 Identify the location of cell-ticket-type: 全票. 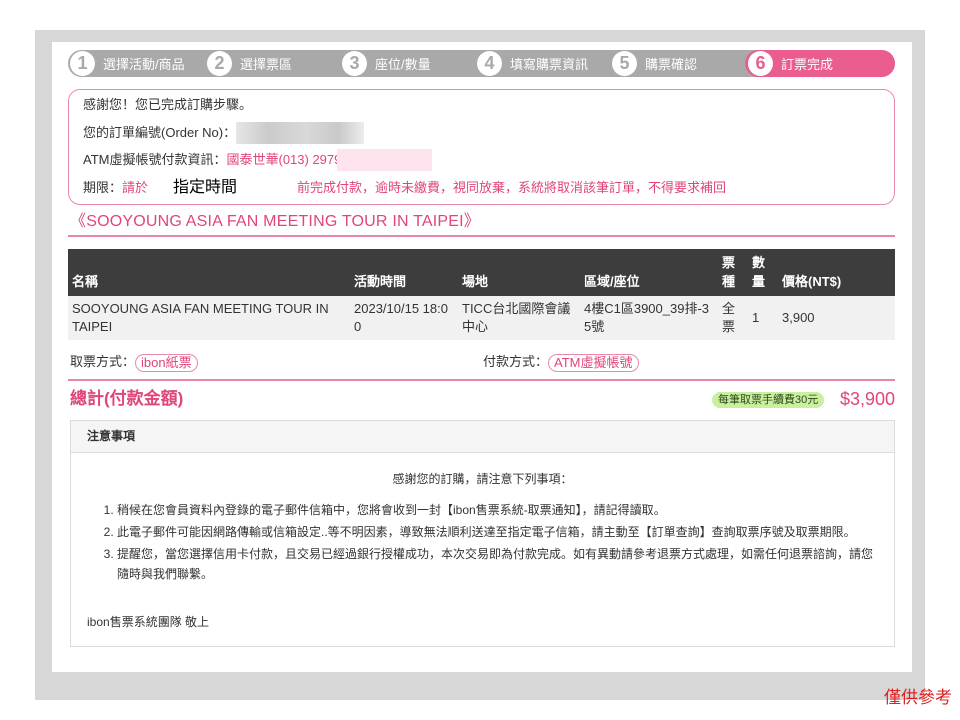
(733, 318).